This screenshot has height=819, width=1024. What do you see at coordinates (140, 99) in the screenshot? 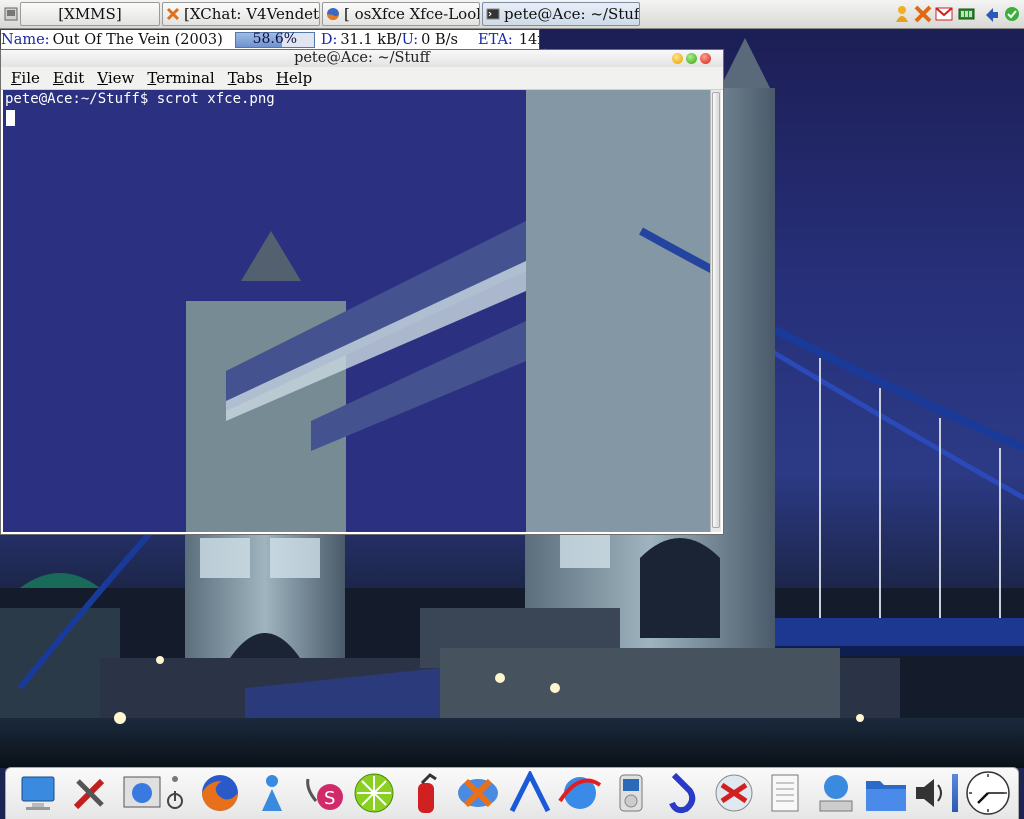
I see `terminal-prompt-line: pete@Ace:~/Stuff$ scrot xfce.png` at bounding box center [140, 99].